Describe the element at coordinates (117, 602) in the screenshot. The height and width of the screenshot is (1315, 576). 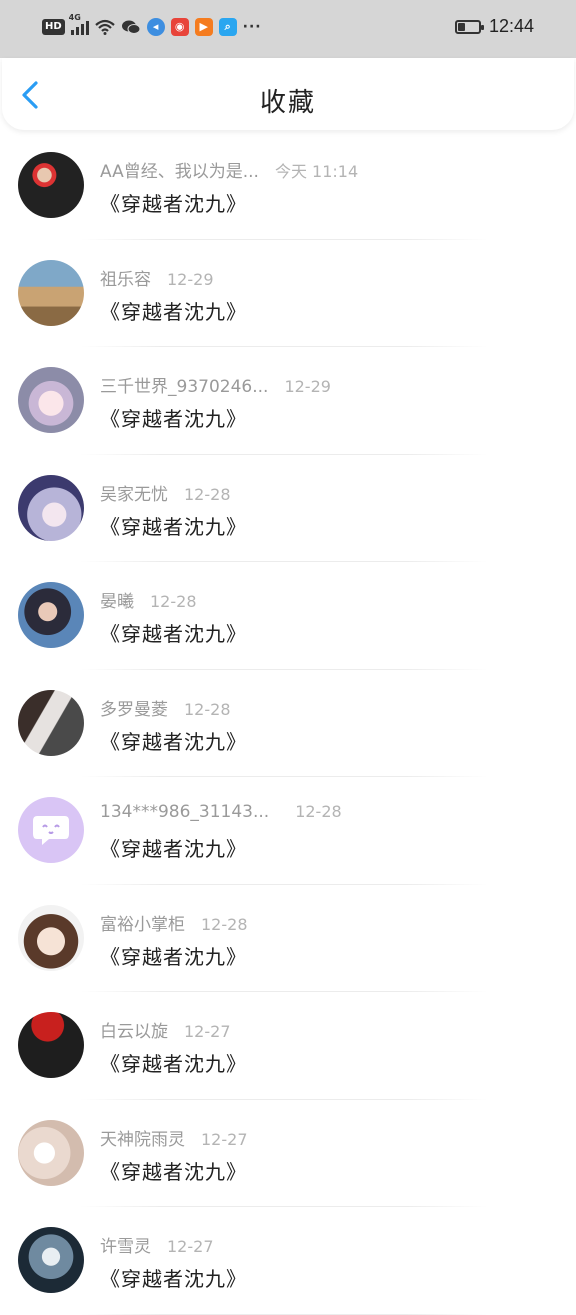
I see `user-name: 晏曦` at that location.